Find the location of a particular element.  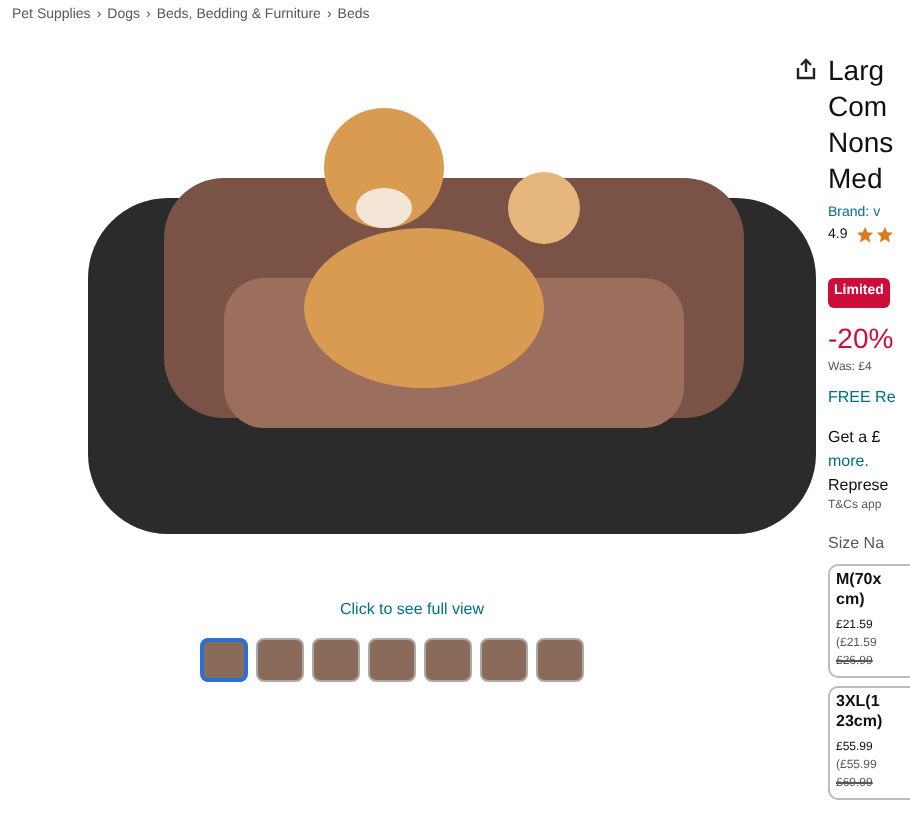

promo-text: Represe is located at coordinates (859, 486).